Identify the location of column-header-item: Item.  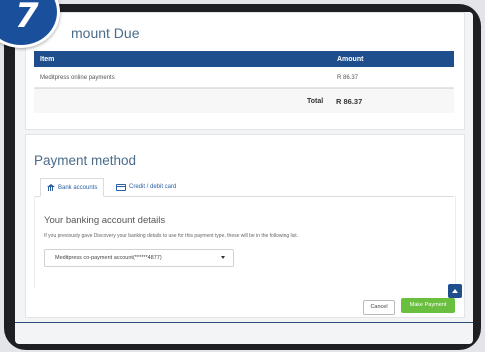
(47, 59).